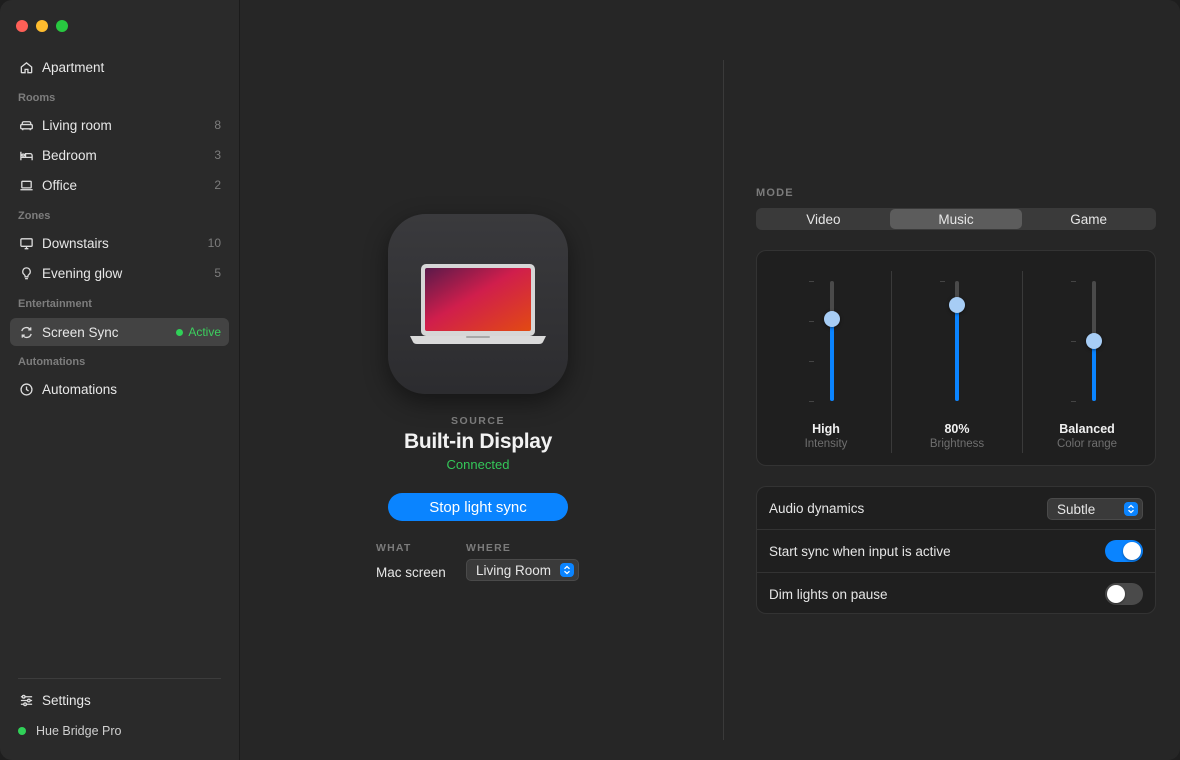 The width and height of the screenshot is (1180, 760). What do you see at coordinates (394, 548) in the screenshot?
I see `what-label: WHAT` at bounding box center [394, 548].